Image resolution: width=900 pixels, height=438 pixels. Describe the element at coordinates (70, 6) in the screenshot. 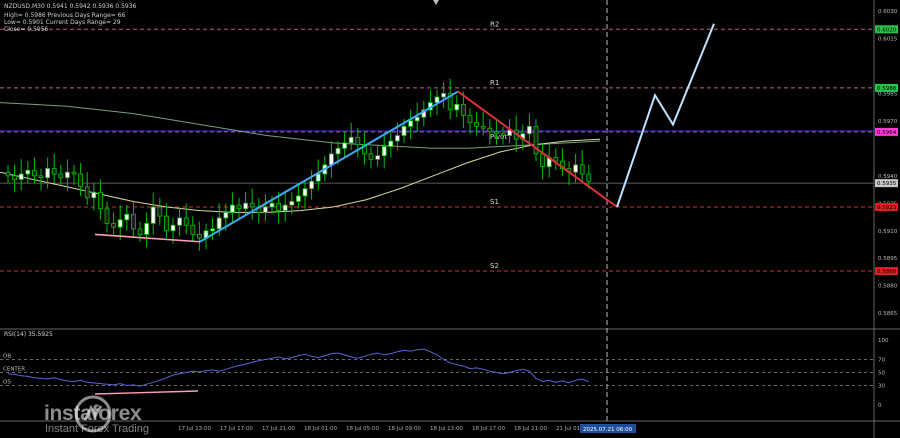

I see `symbol-info: NZDUSD,M30 0.5941 0.5942 0.5936 0.5936` at that location.